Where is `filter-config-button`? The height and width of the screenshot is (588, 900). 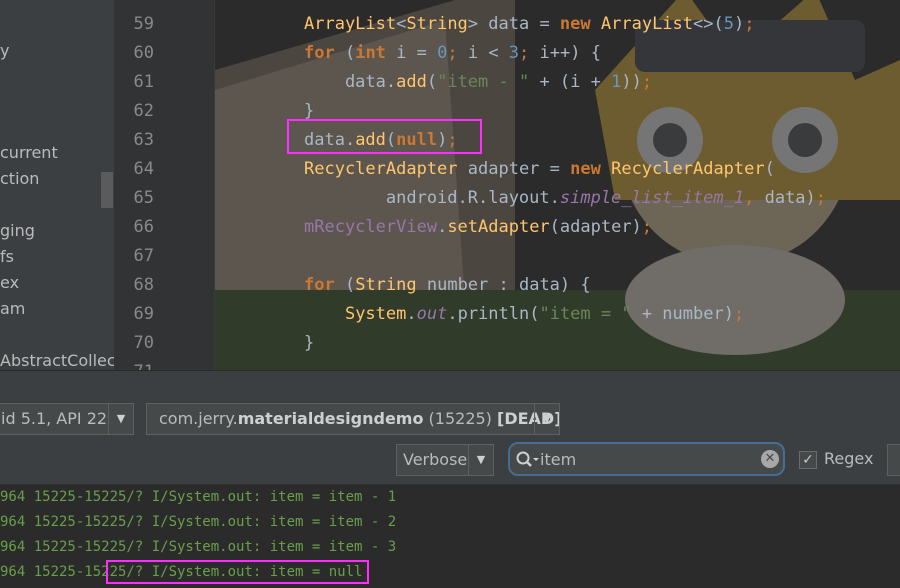
filter-config-button is located at coordinates (893, 460).